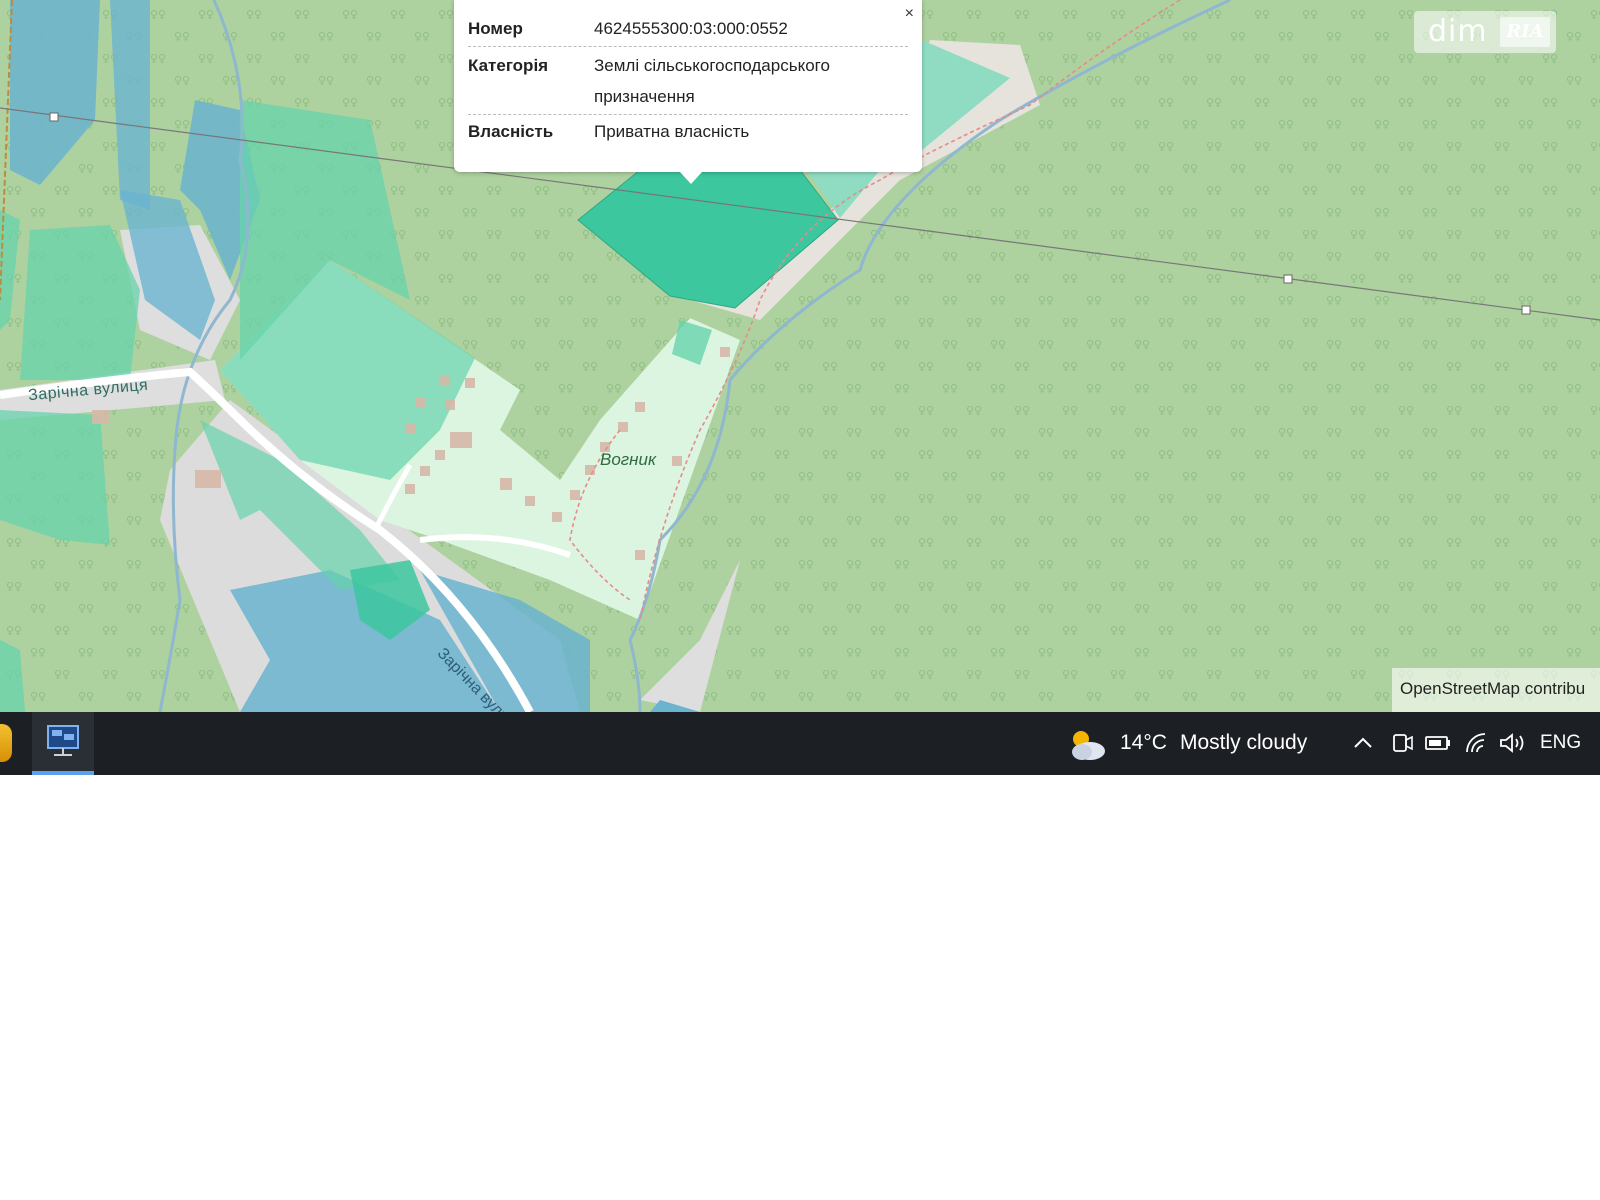  I want to click on volume-icon, so click(1513, 743).